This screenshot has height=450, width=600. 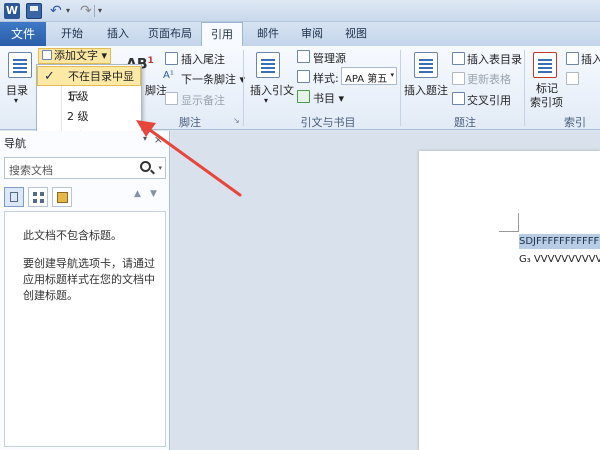 I want to click on menu-item-do-not-show-in-toc: ✓ 不在目录中显示, so click(x=89, y=84).